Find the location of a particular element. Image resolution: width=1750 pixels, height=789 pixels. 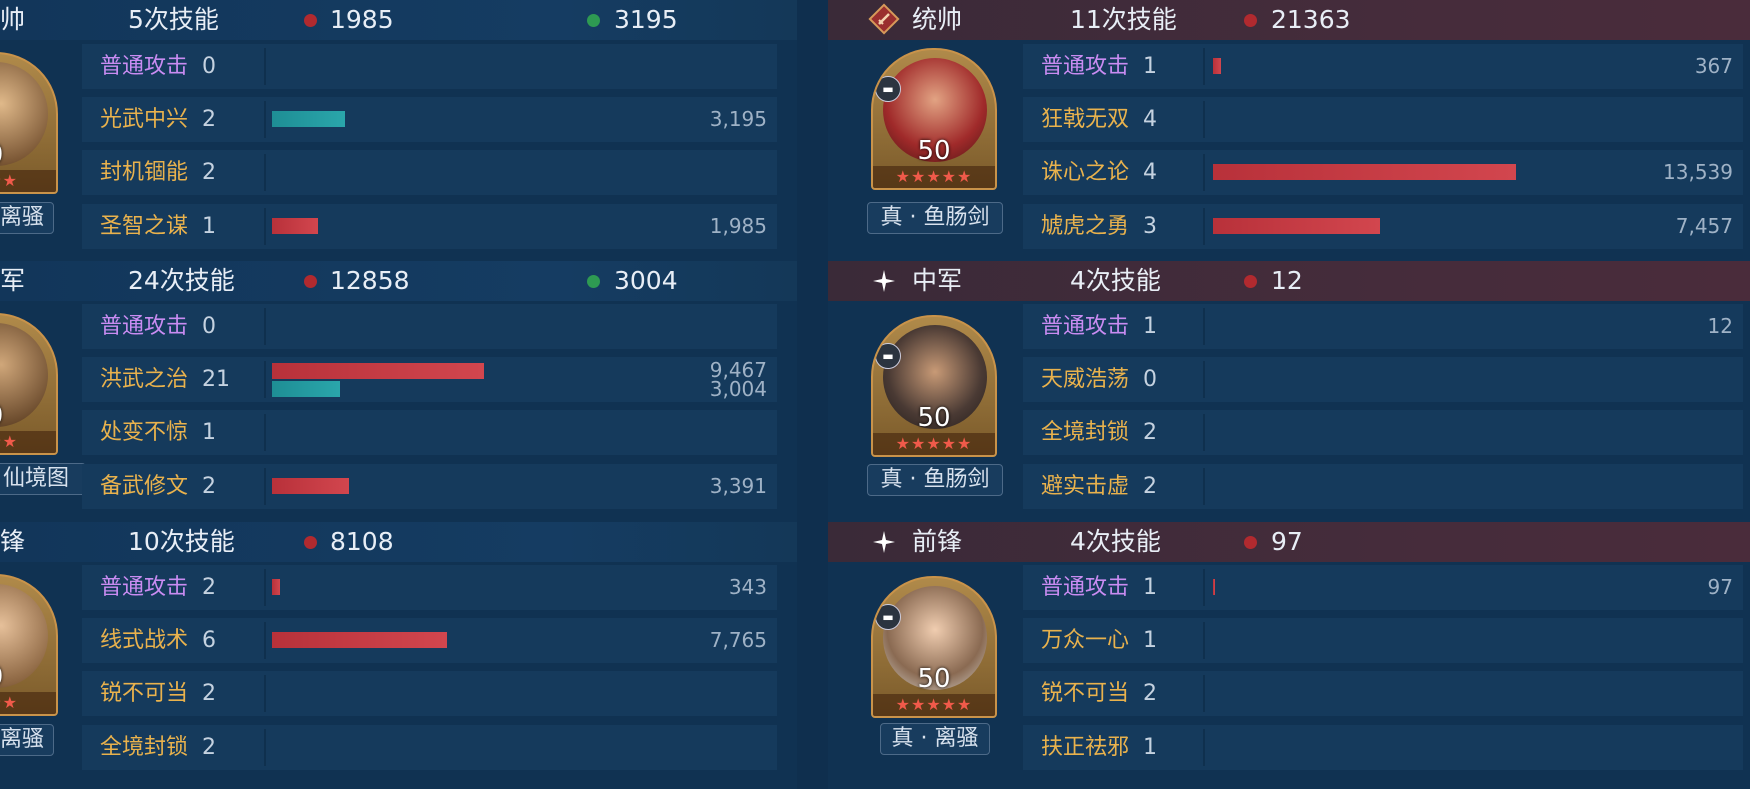

damage-total: 8108 is located at coordinates (362, 541).